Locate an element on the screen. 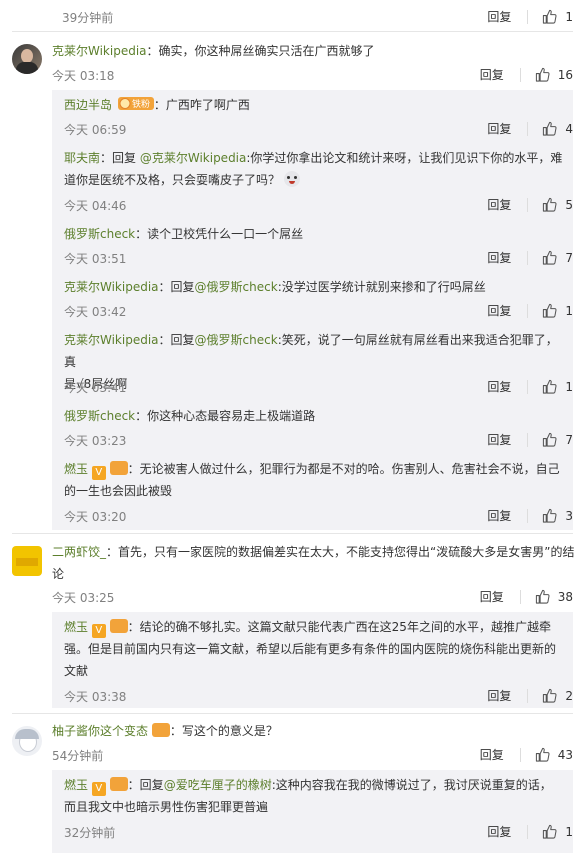 The image size is (585, 853). comment-time: 54分钟前 is located at coordinates (78, 756).